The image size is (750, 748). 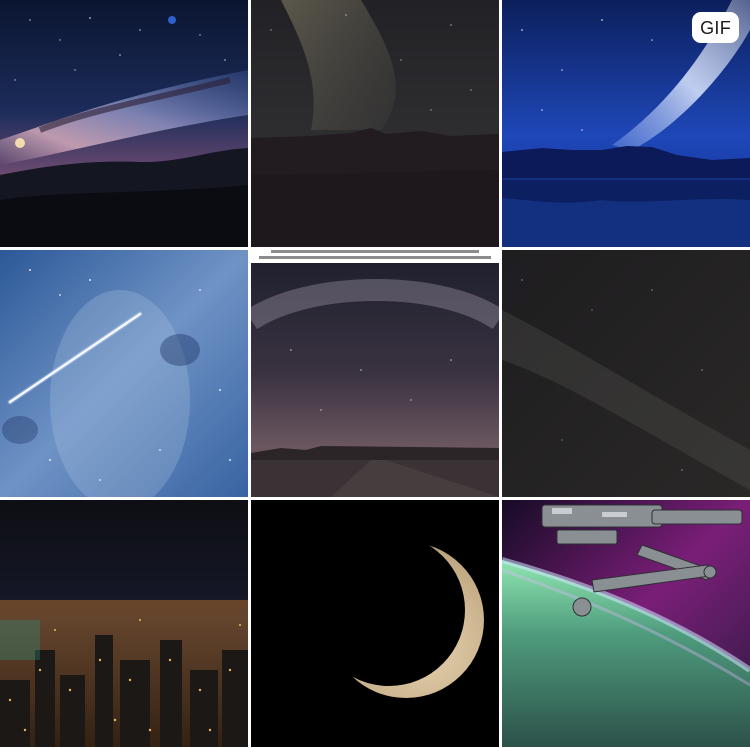 I want to click on photo-thumbnail-stacked, so click(x=375, y=373).